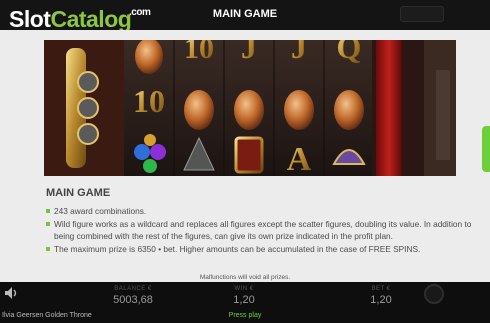  Describe the element at coordinates (434, 294) in the screenshot. I see `coin-icon` at that location.